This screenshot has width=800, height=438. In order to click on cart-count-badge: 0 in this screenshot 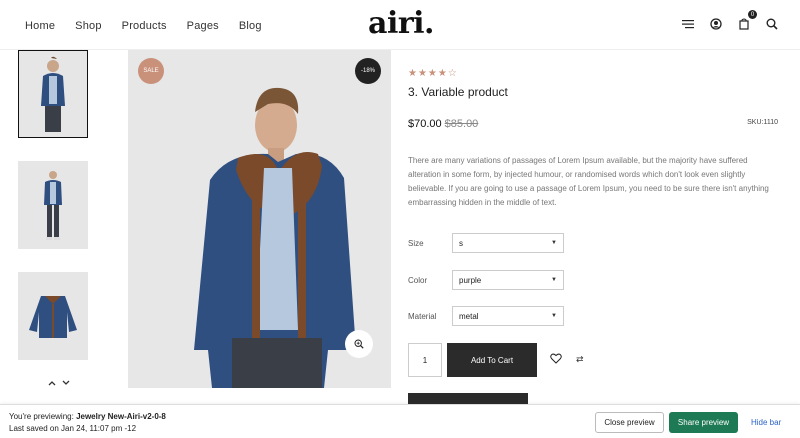, I will do `click(752, 14)`.